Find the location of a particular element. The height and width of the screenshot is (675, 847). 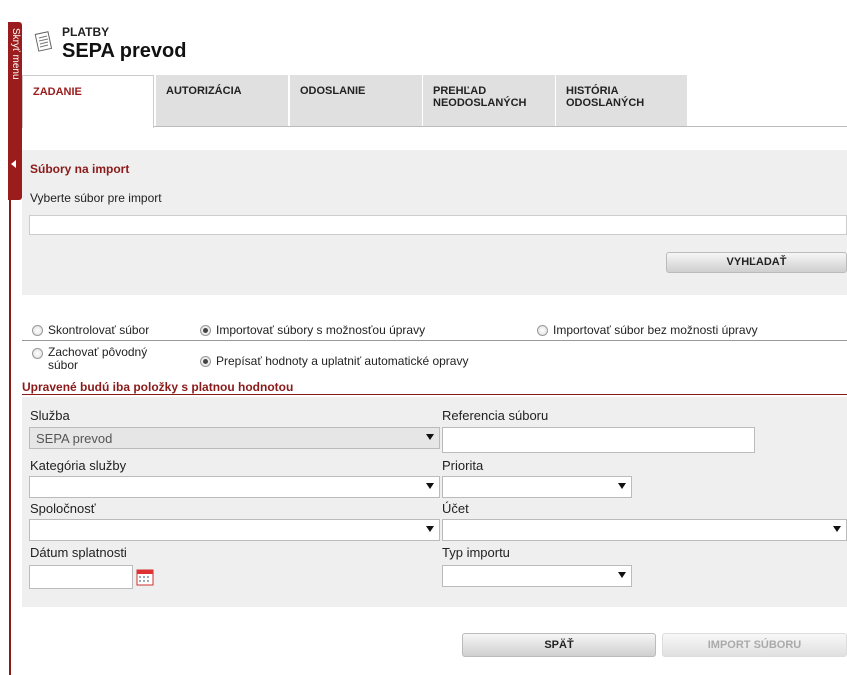

calendar-icon is located at coordinates (145, 577).